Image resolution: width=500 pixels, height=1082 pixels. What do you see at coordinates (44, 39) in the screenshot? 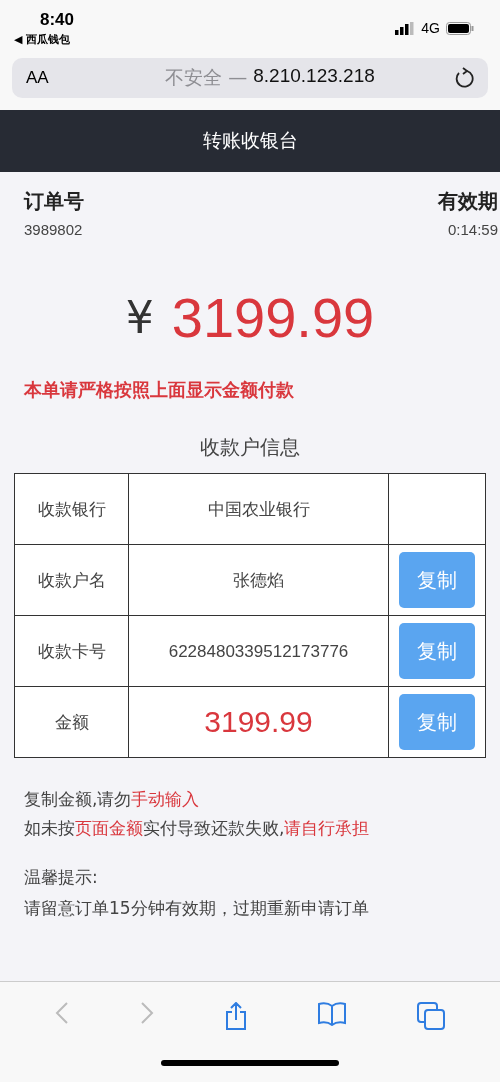
I see `back-to-app-link: ◀ 西瓜钱包` at bounding box center [44, 39].